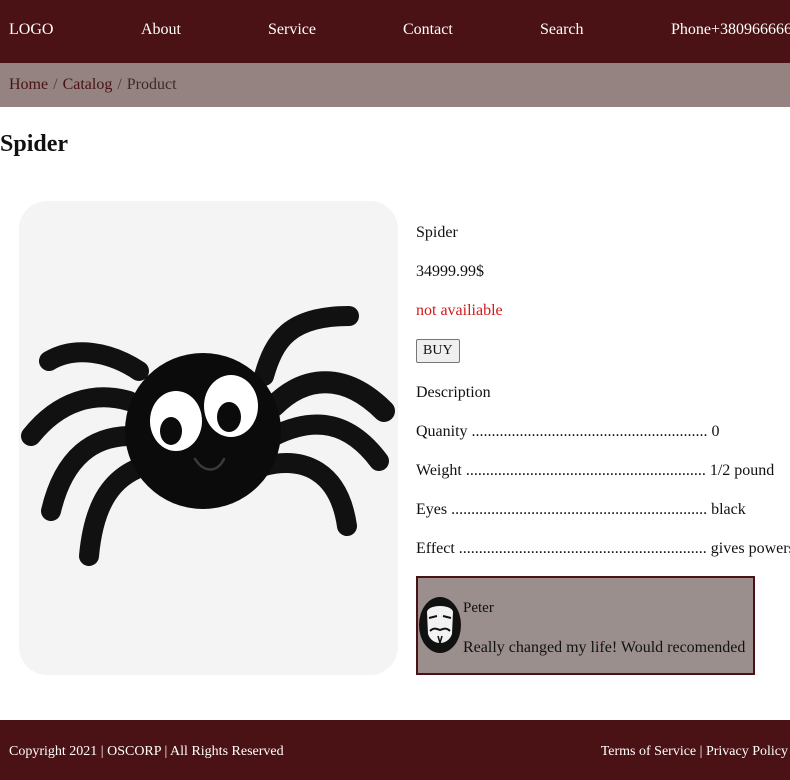 The height and width of the screenshot is (780, 790). Describe the element at coordinates (742, 470) in the screenshot. I see `spec-value: 1/2 pound` at that location.